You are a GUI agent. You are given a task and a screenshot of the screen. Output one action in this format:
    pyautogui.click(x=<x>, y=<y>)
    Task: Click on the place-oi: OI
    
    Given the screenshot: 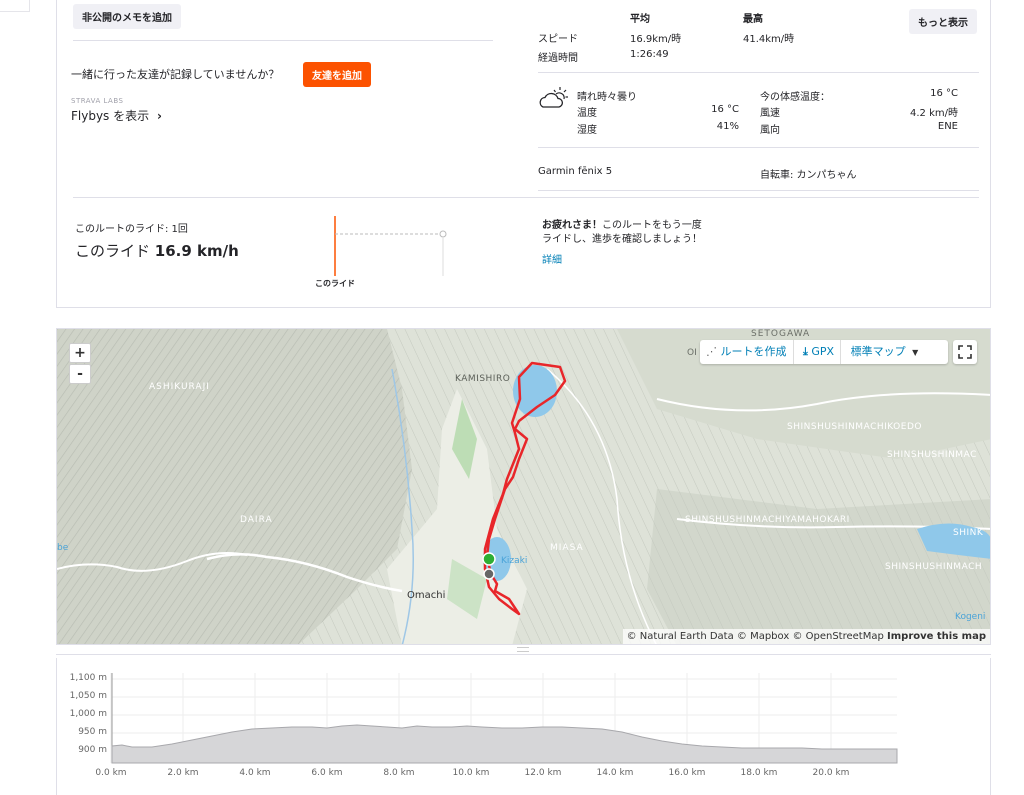 What is the action you would take?
    pyautogui.click(x=692, y=353)
    